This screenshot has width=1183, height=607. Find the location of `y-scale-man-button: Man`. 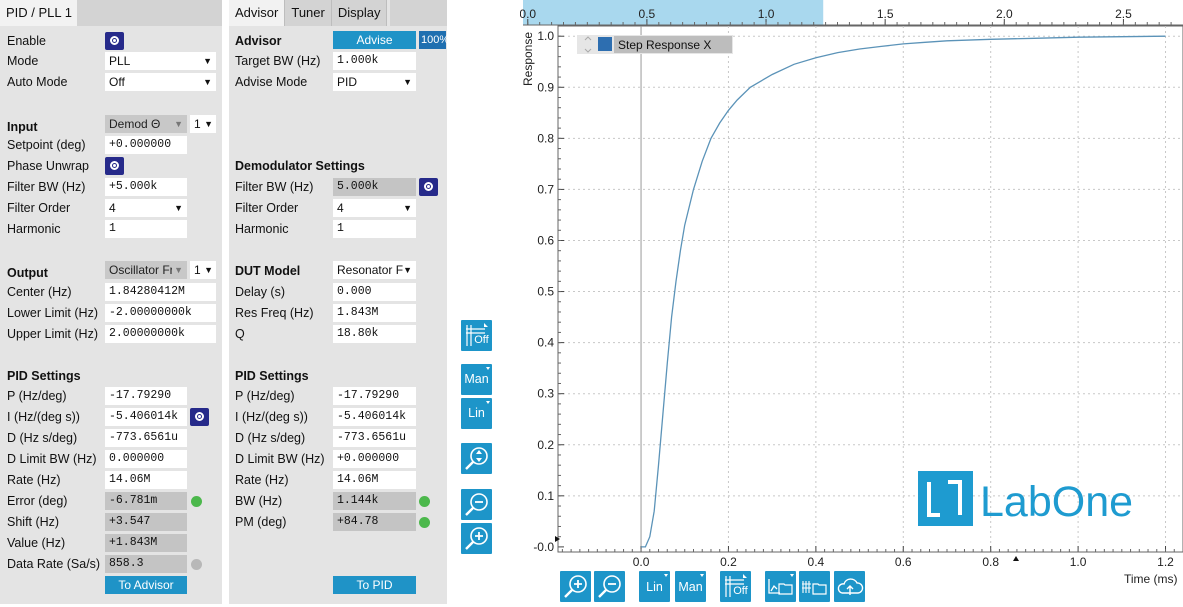

y-scale-man-button: Man is located at coordinates (476, 379).